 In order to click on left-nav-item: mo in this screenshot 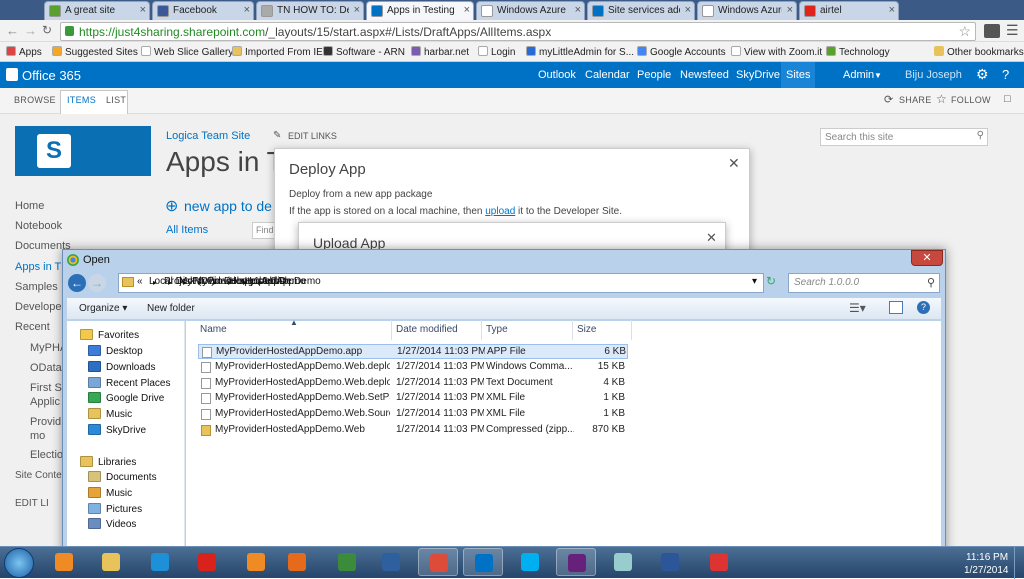, I will do `click(37, 436)`.